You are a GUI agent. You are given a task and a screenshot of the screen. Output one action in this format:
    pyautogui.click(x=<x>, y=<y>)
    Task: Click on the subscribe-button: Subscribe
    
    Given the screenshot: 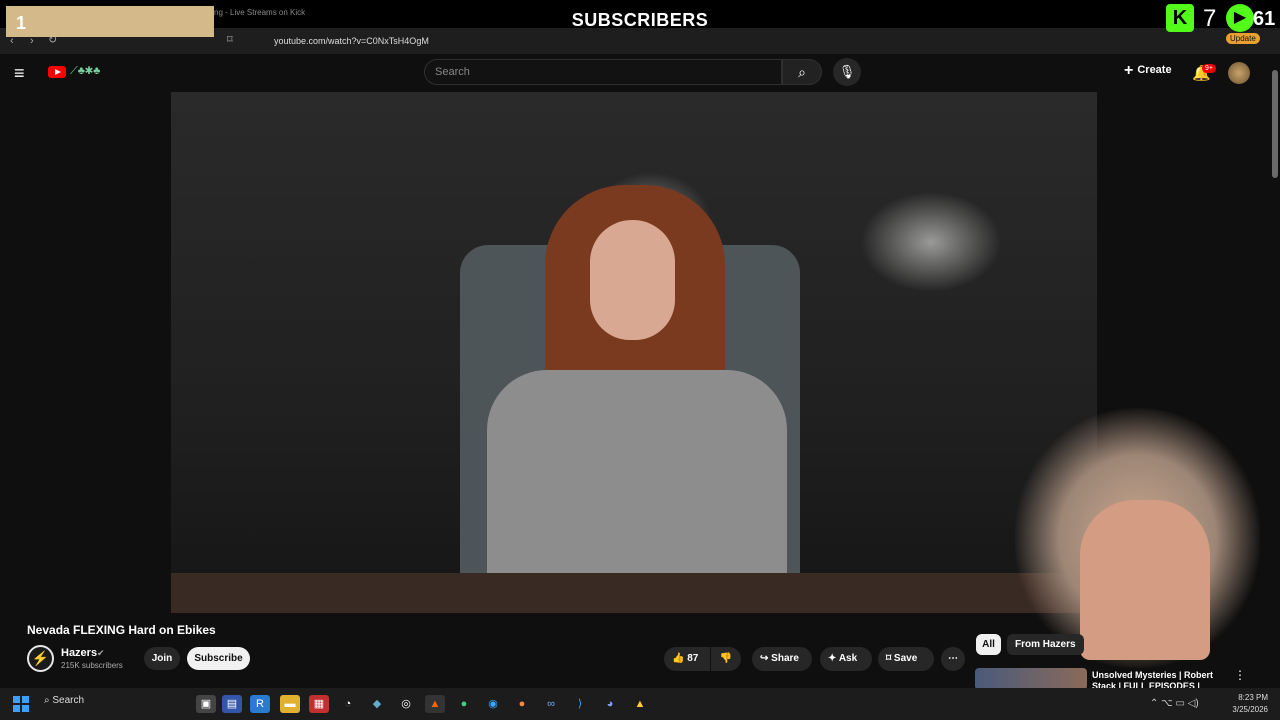 What is the action you would take?
    pyautogui.click(x=218, y=658)
    